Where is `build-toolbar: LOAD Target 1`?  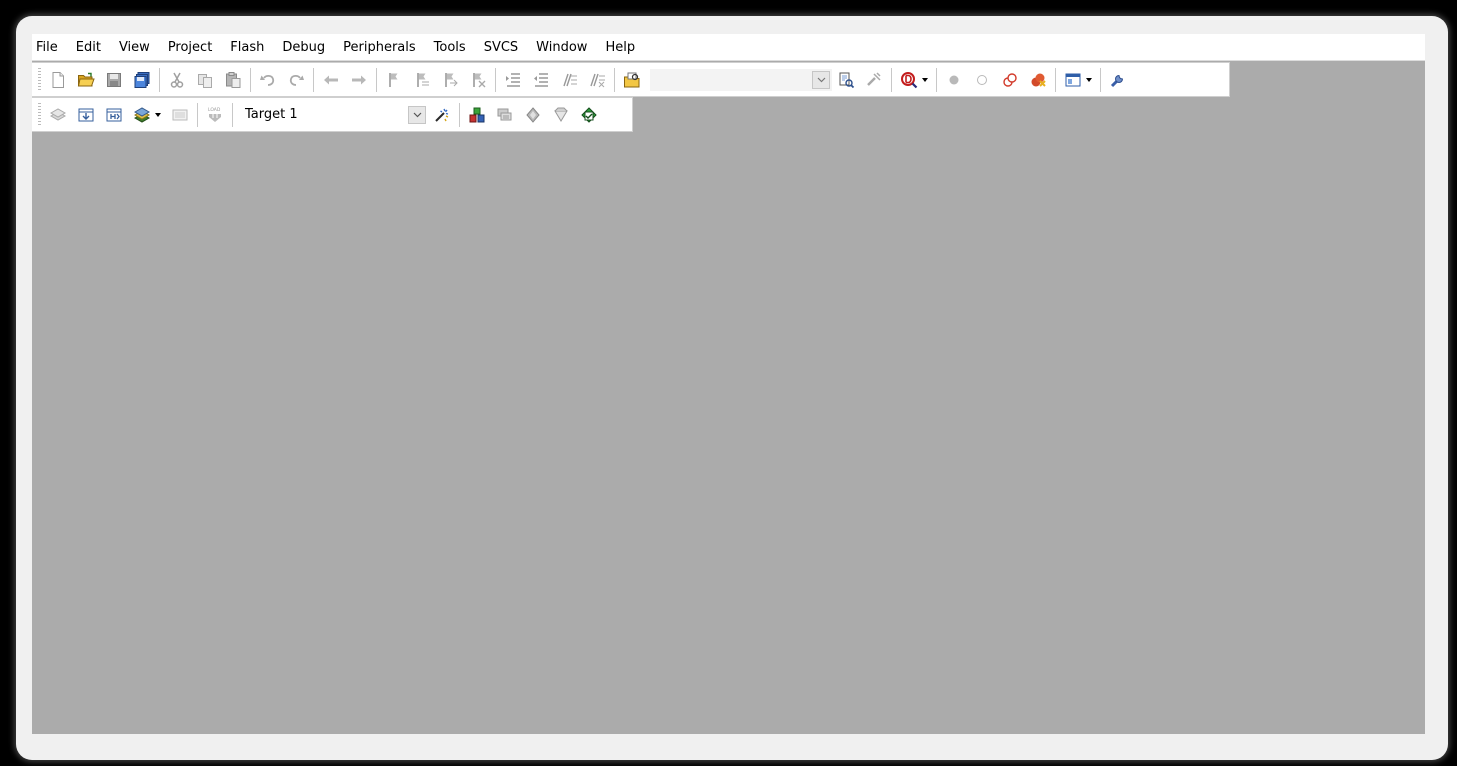 build-toolbar: LOAD Target 1 is located at coordinates (332, 114).